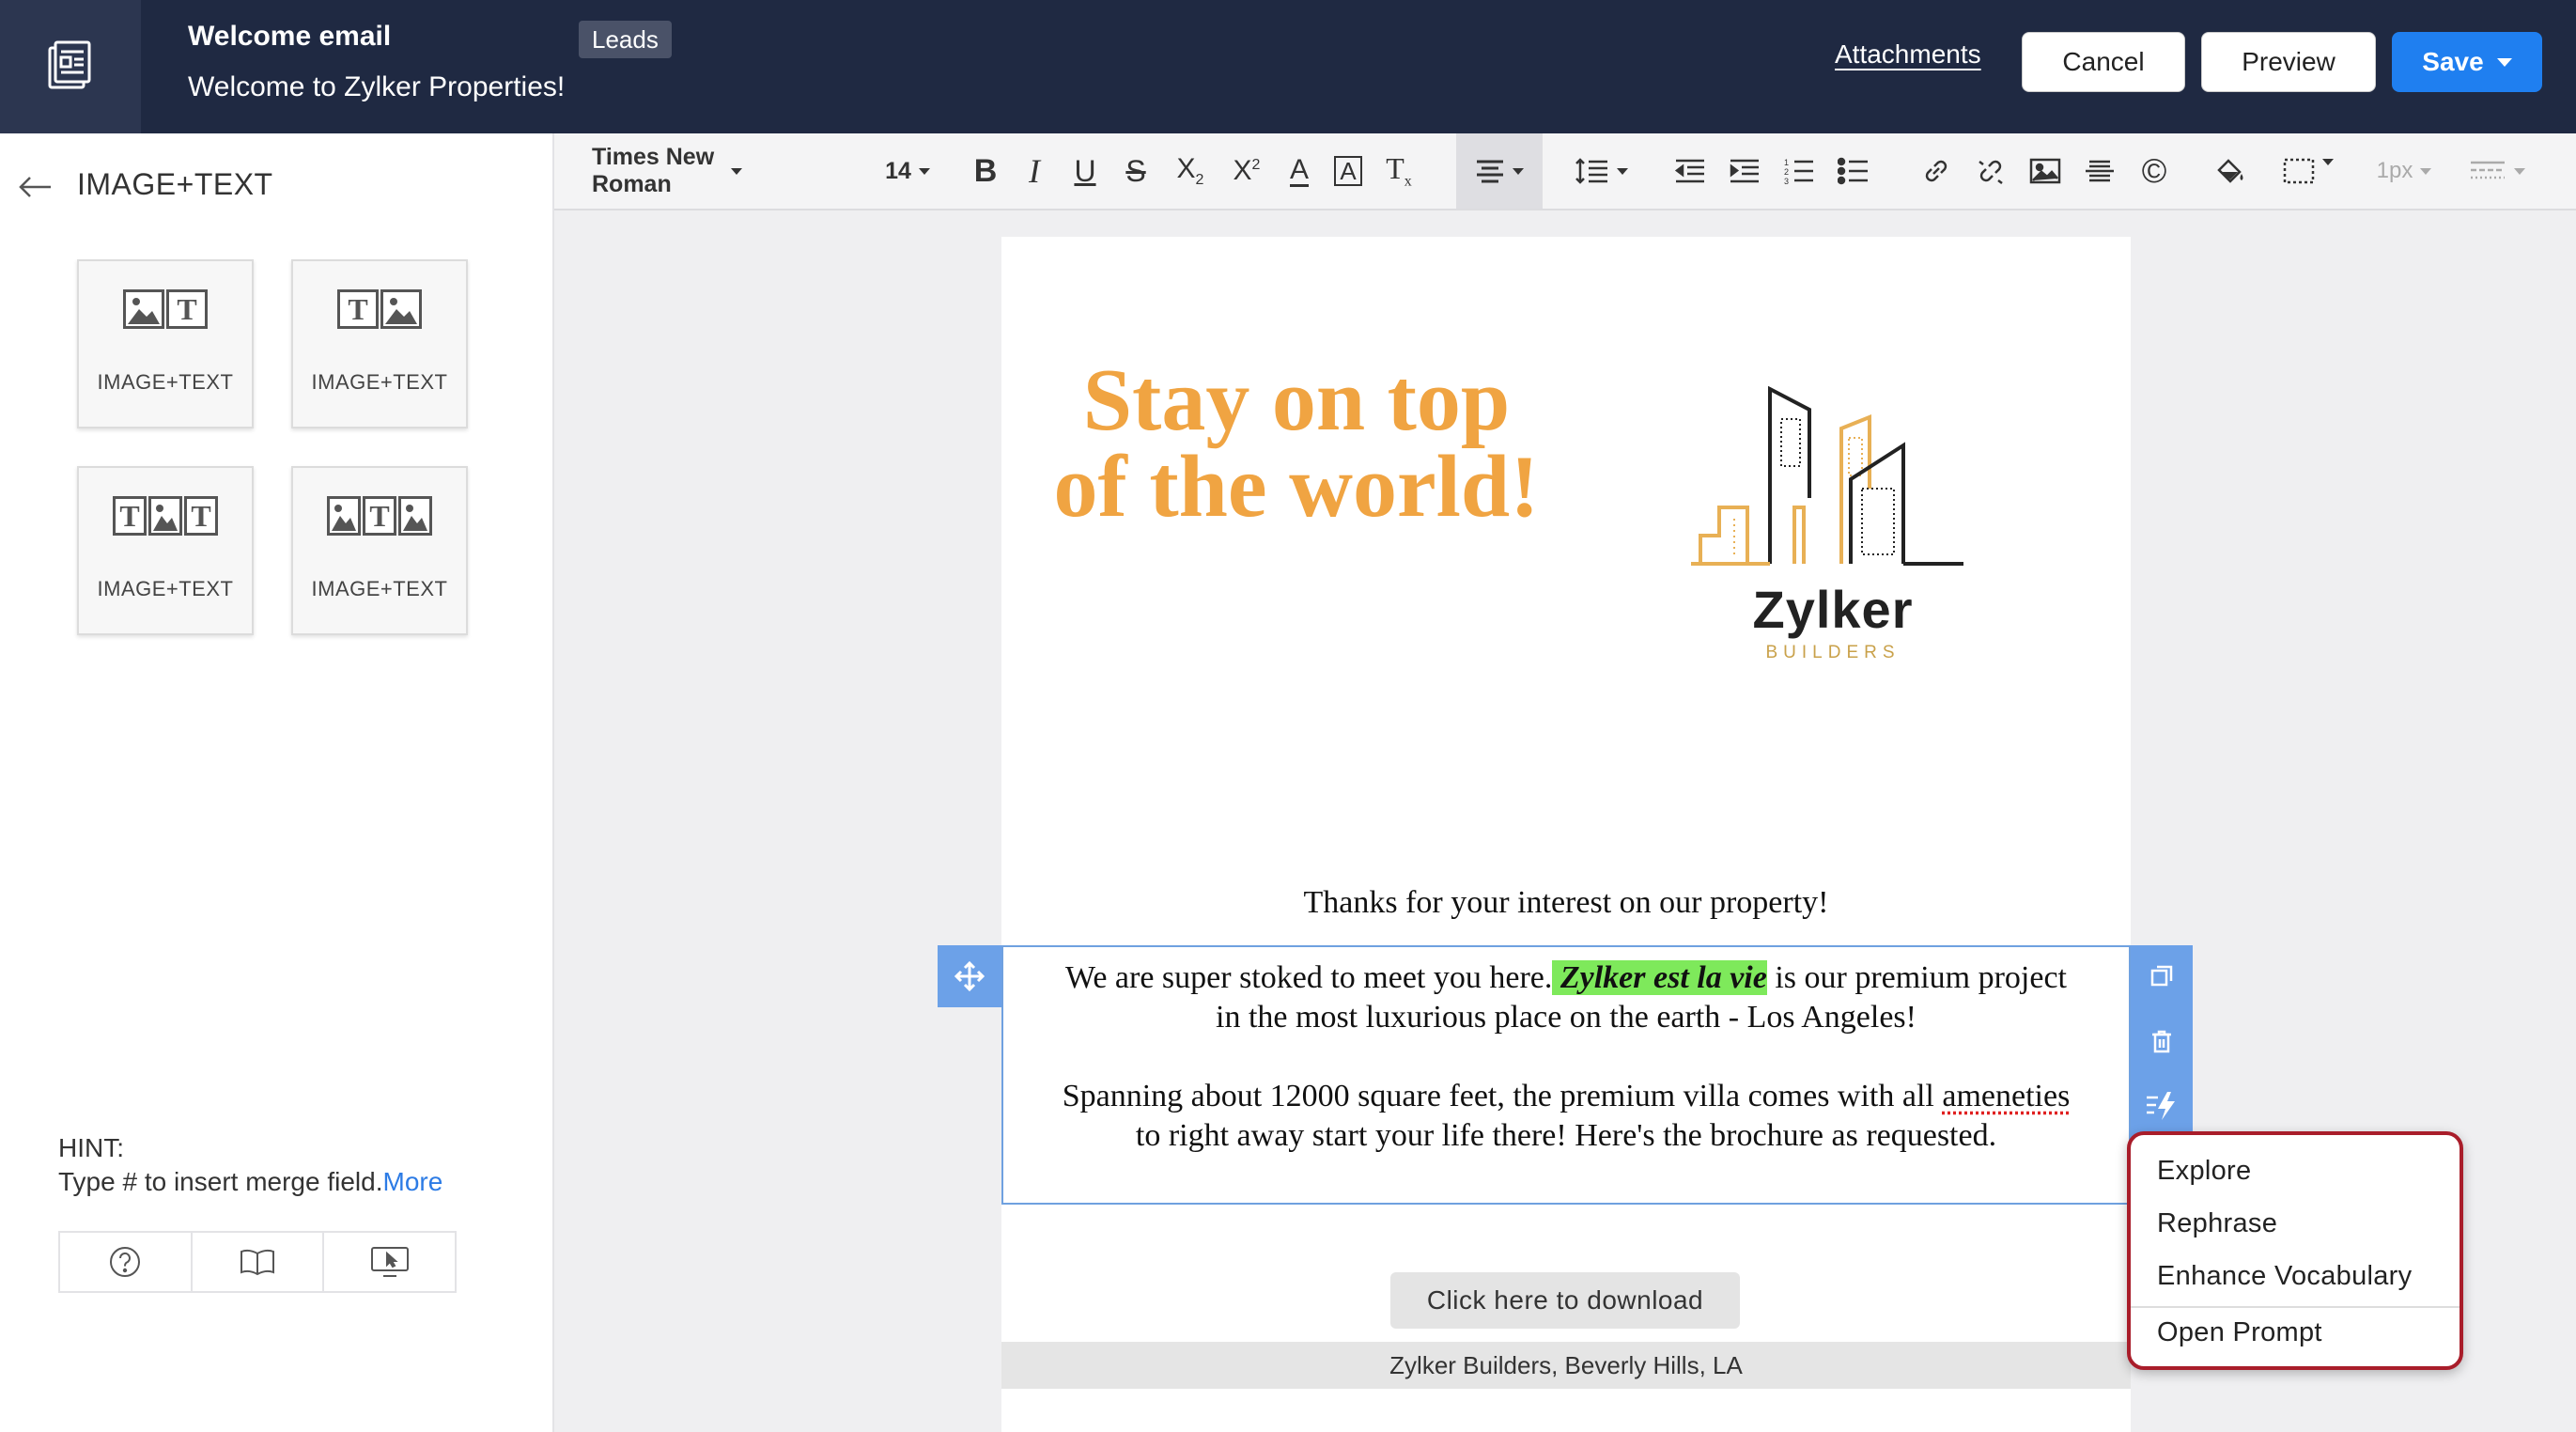 This screenshot has width=2576, height=1432. I want to click on background-color-button: A, so click(1349, 171).